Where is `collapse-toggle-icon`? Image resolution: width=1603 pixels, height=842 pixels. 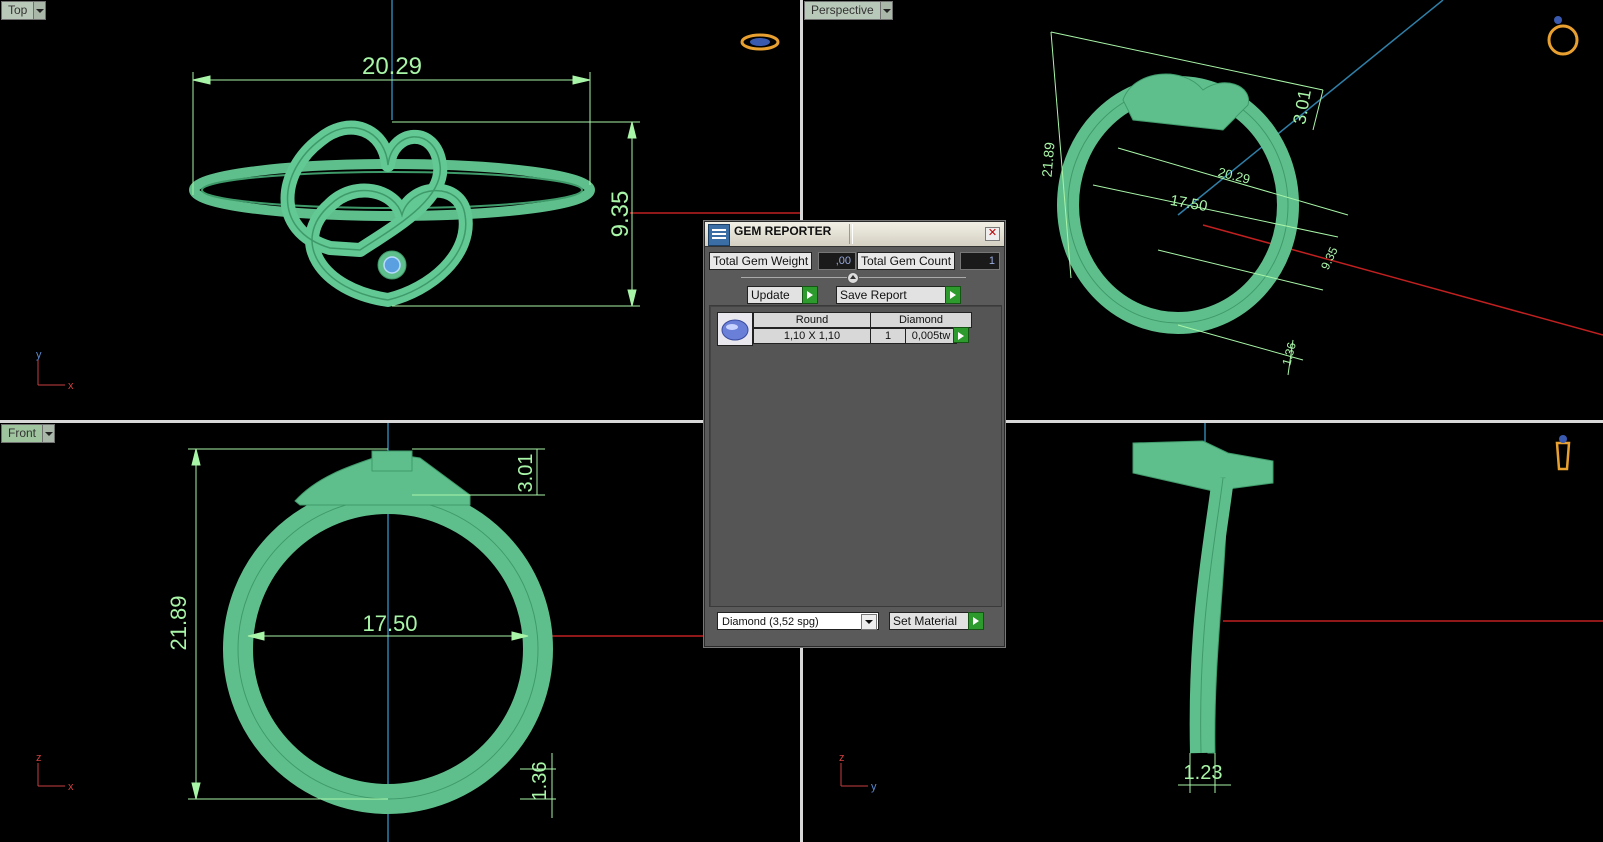 collapse-toggle-icon is located at coordinates (853, 278).